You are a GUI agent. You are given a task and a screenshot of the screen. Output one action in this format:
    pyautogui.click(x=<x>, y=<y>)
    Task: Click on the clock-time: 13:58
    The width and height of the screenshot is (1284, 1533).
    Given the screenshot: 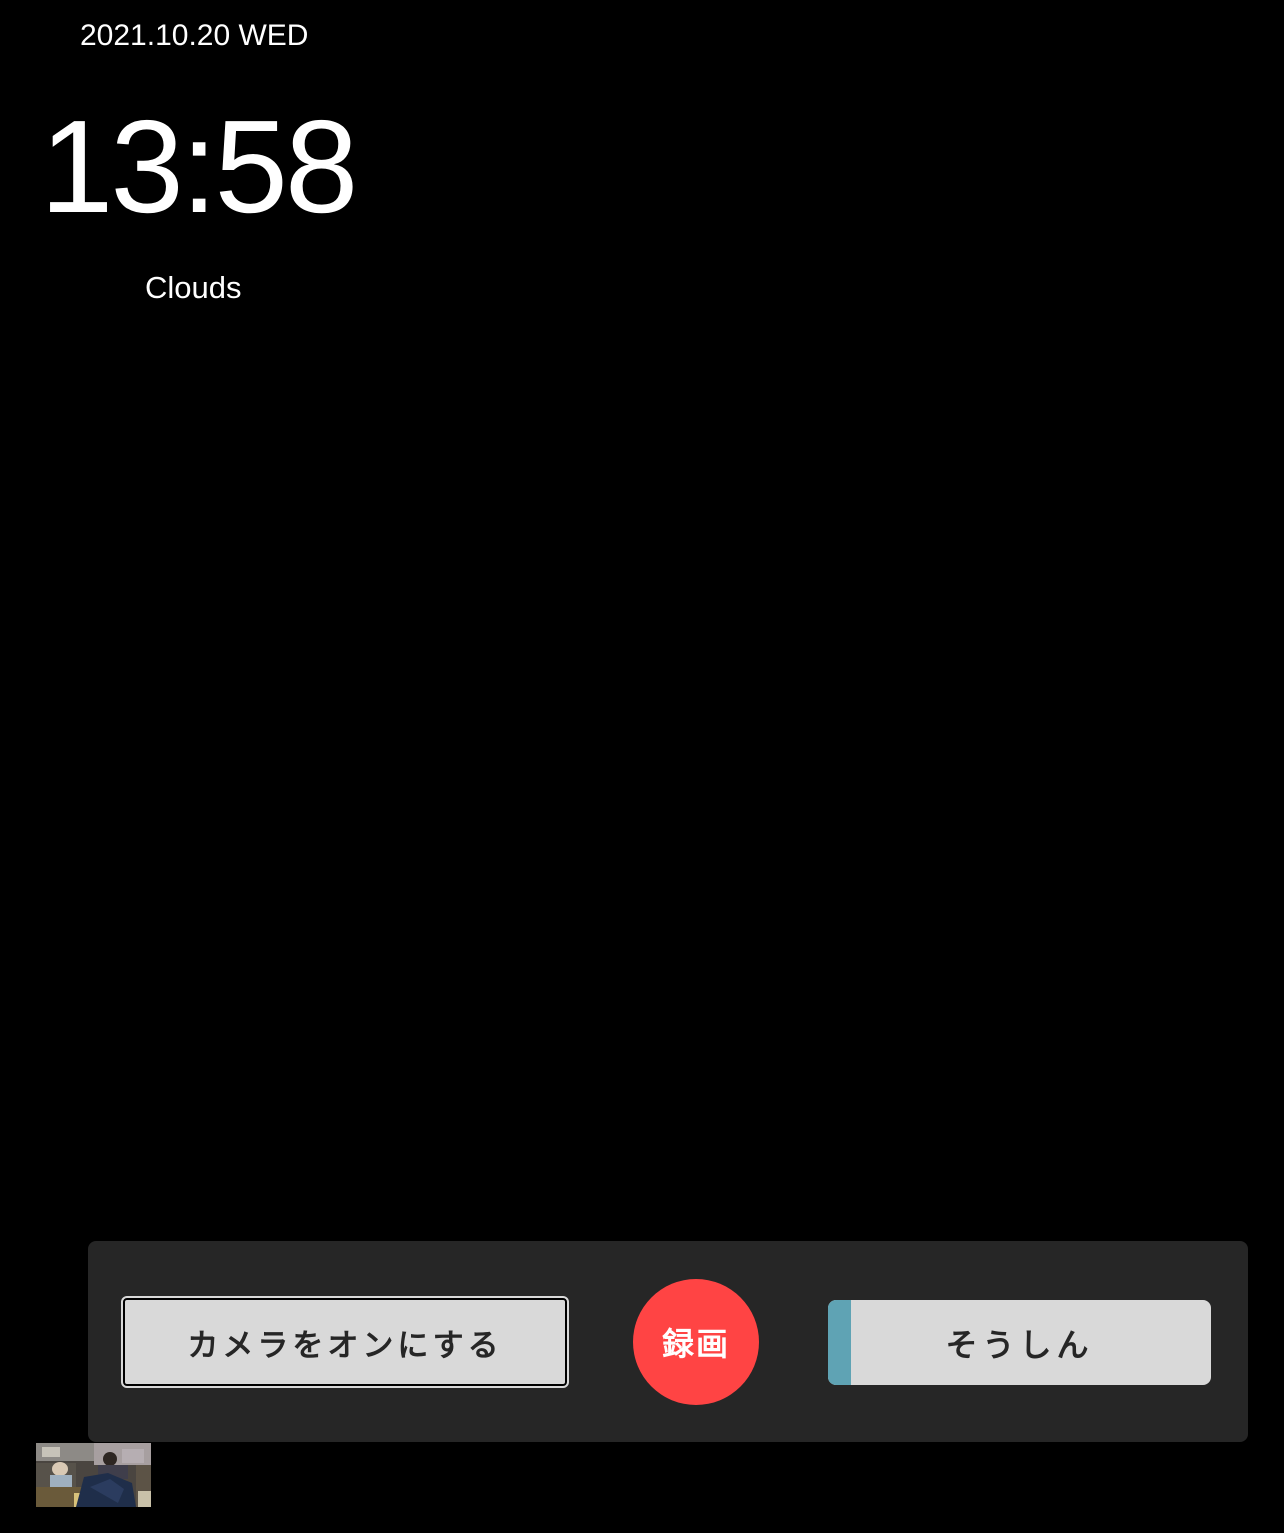 What is the action you would take?
    pyautogui.click(x=199, y=166)
    